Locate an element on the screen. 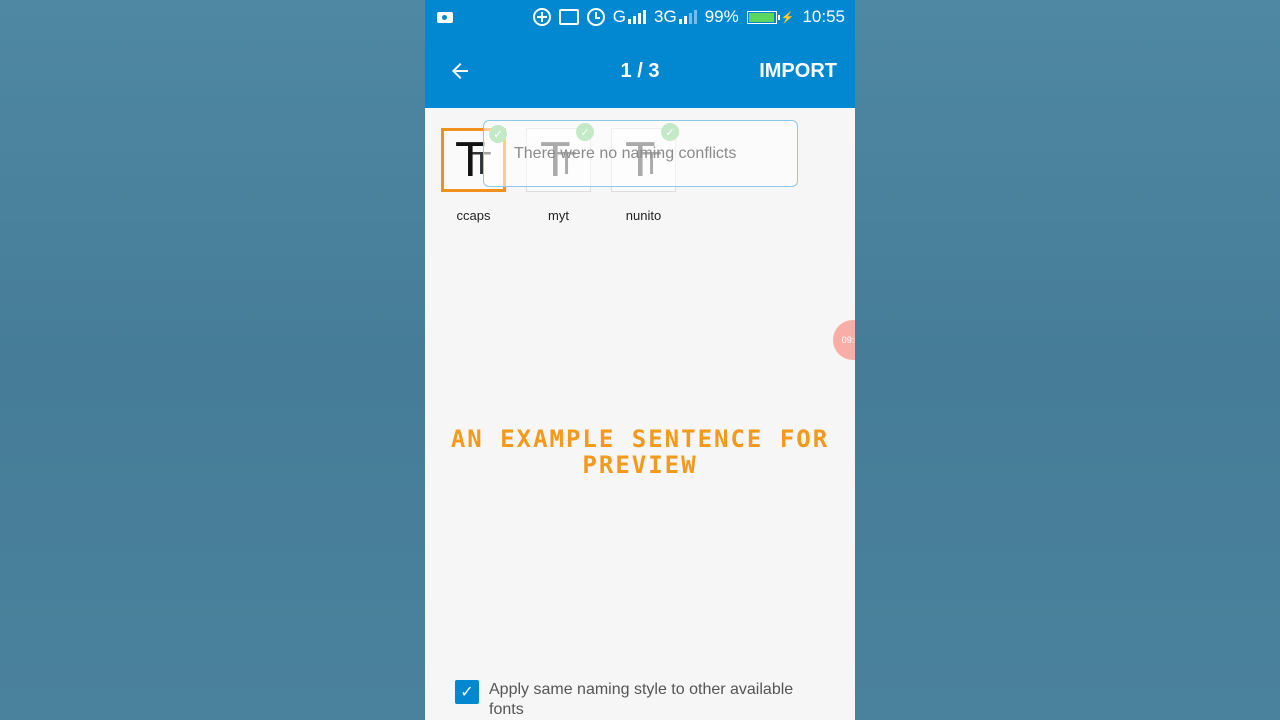 This screenshot has width=1280, height=720. network-3g-label: 3G is located at coordinates (665, 16).